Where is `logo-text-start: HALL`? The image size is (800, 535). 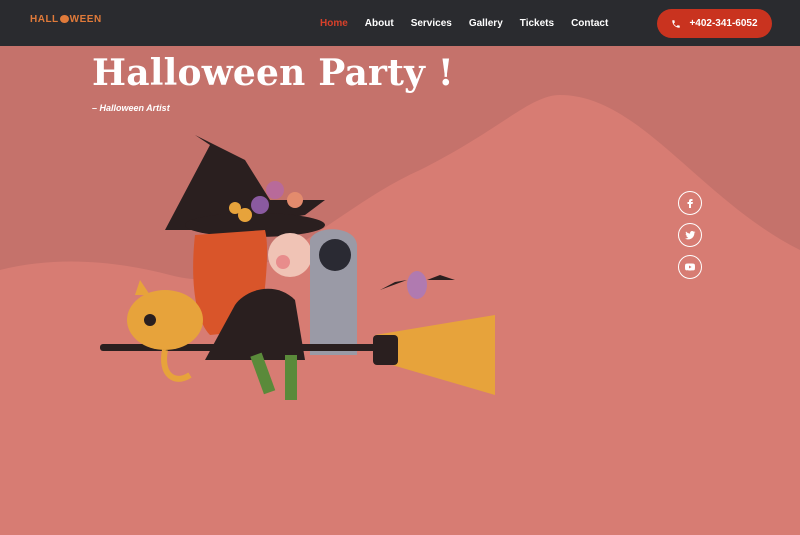 logo-text-start: HALL is located at coordinates (44, 19).